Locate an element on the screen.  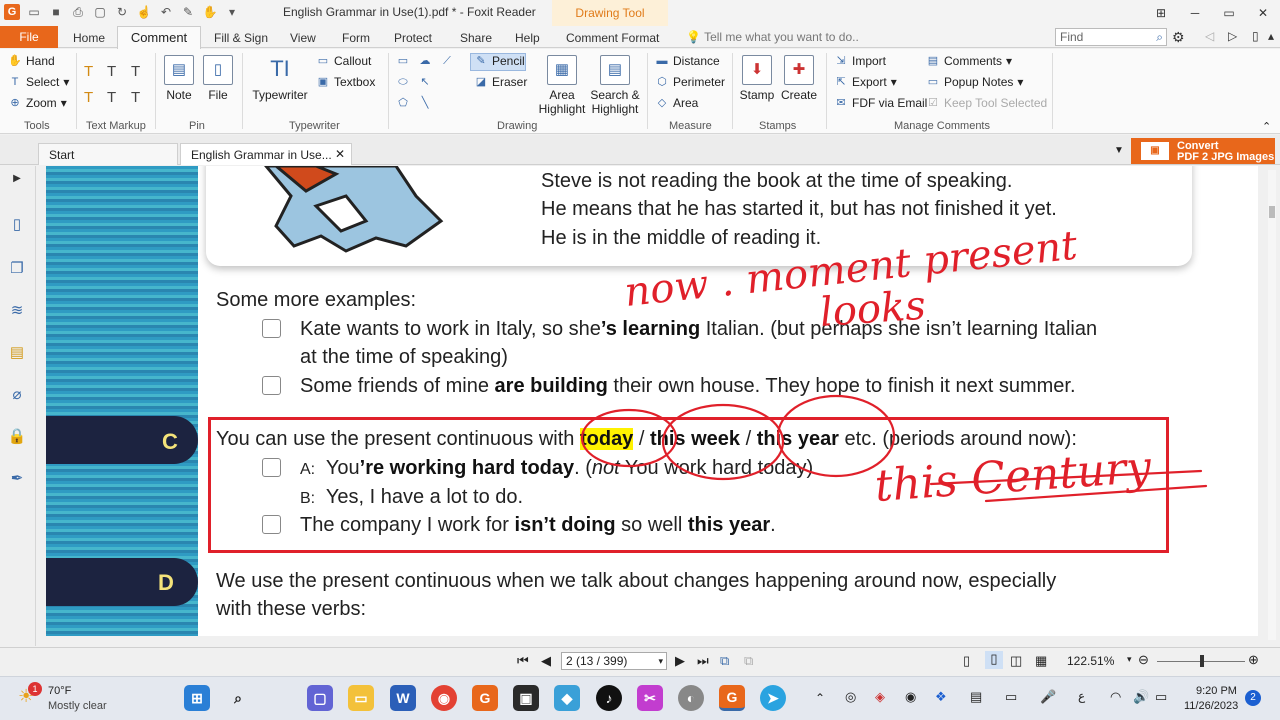
close-button: ✕ is located at coordinates (1263, 13).